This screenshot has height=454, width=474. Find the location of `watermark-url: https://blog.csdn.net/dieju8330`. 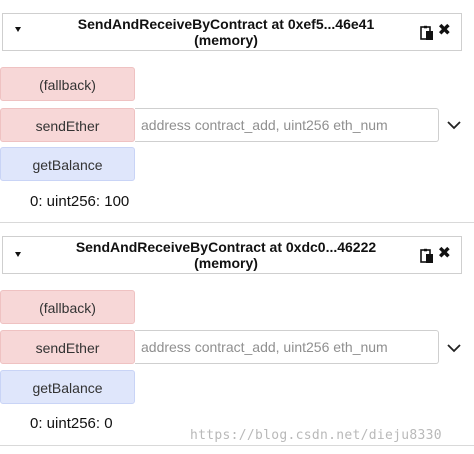

watermark-url: https://blog.csdn.net/dieju8330 is located at coordinates (316, 435).